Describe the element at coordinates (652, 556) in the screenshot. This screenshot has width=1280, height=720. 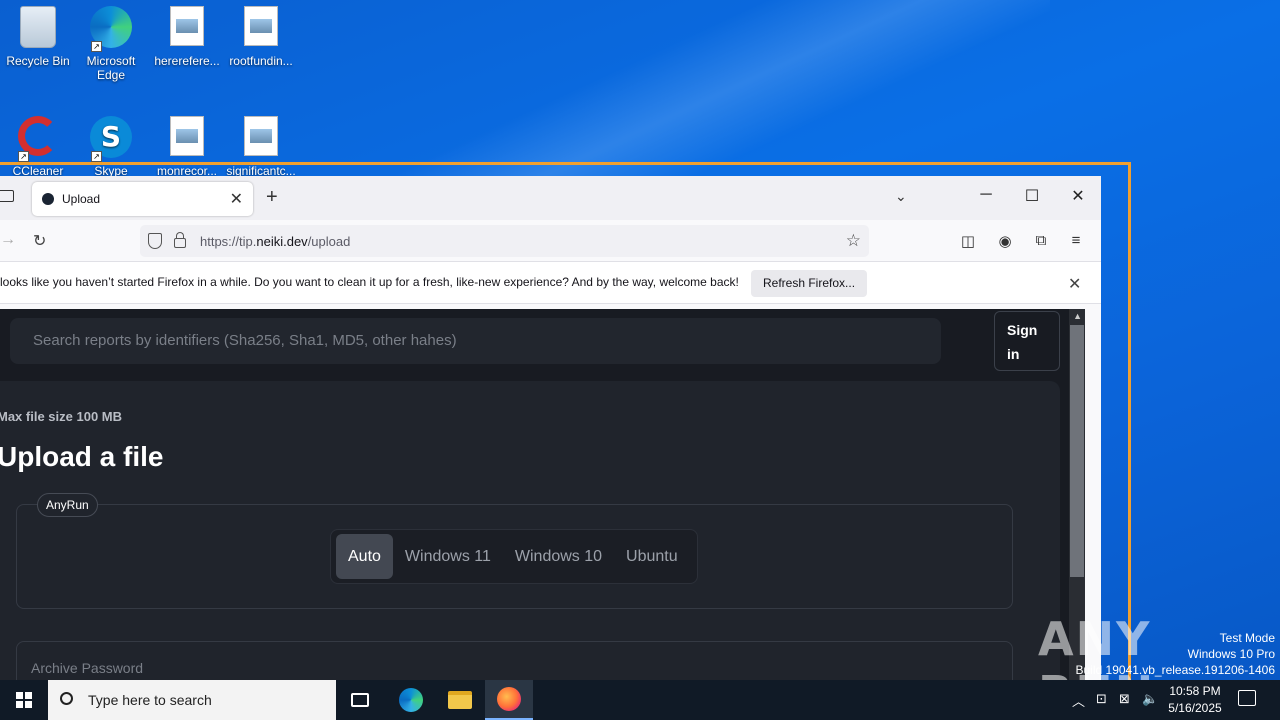
I see `os-option-ubuntu: Ubuntu` at that location.